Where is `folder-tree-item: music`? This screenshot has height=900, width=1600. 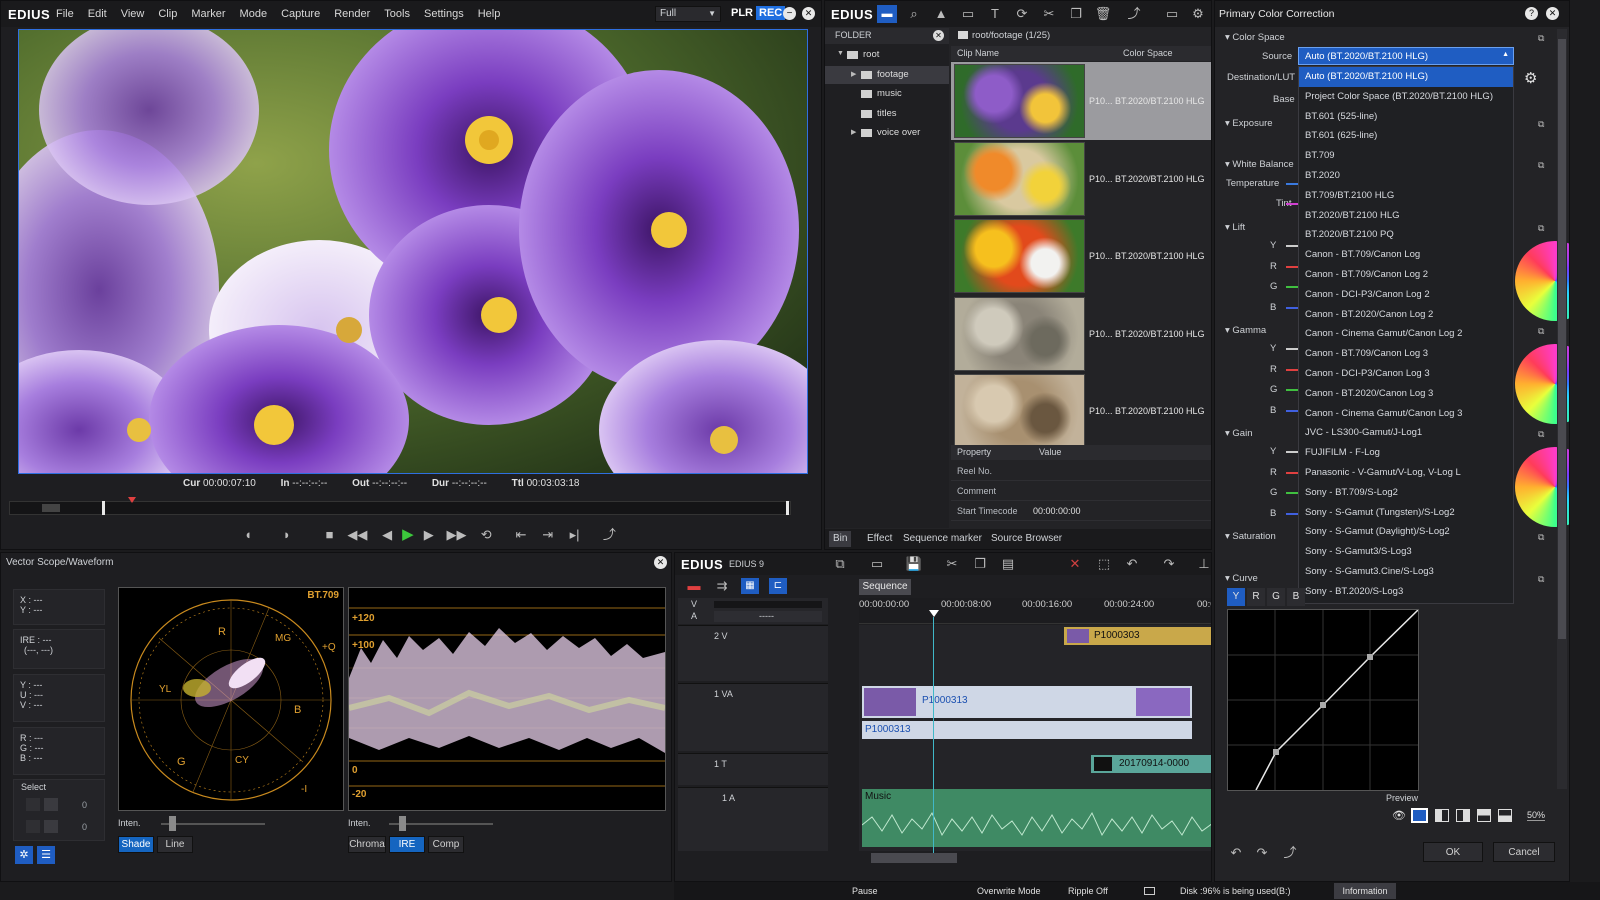 folder-tree-item: music is located at coordinates (887, 94).